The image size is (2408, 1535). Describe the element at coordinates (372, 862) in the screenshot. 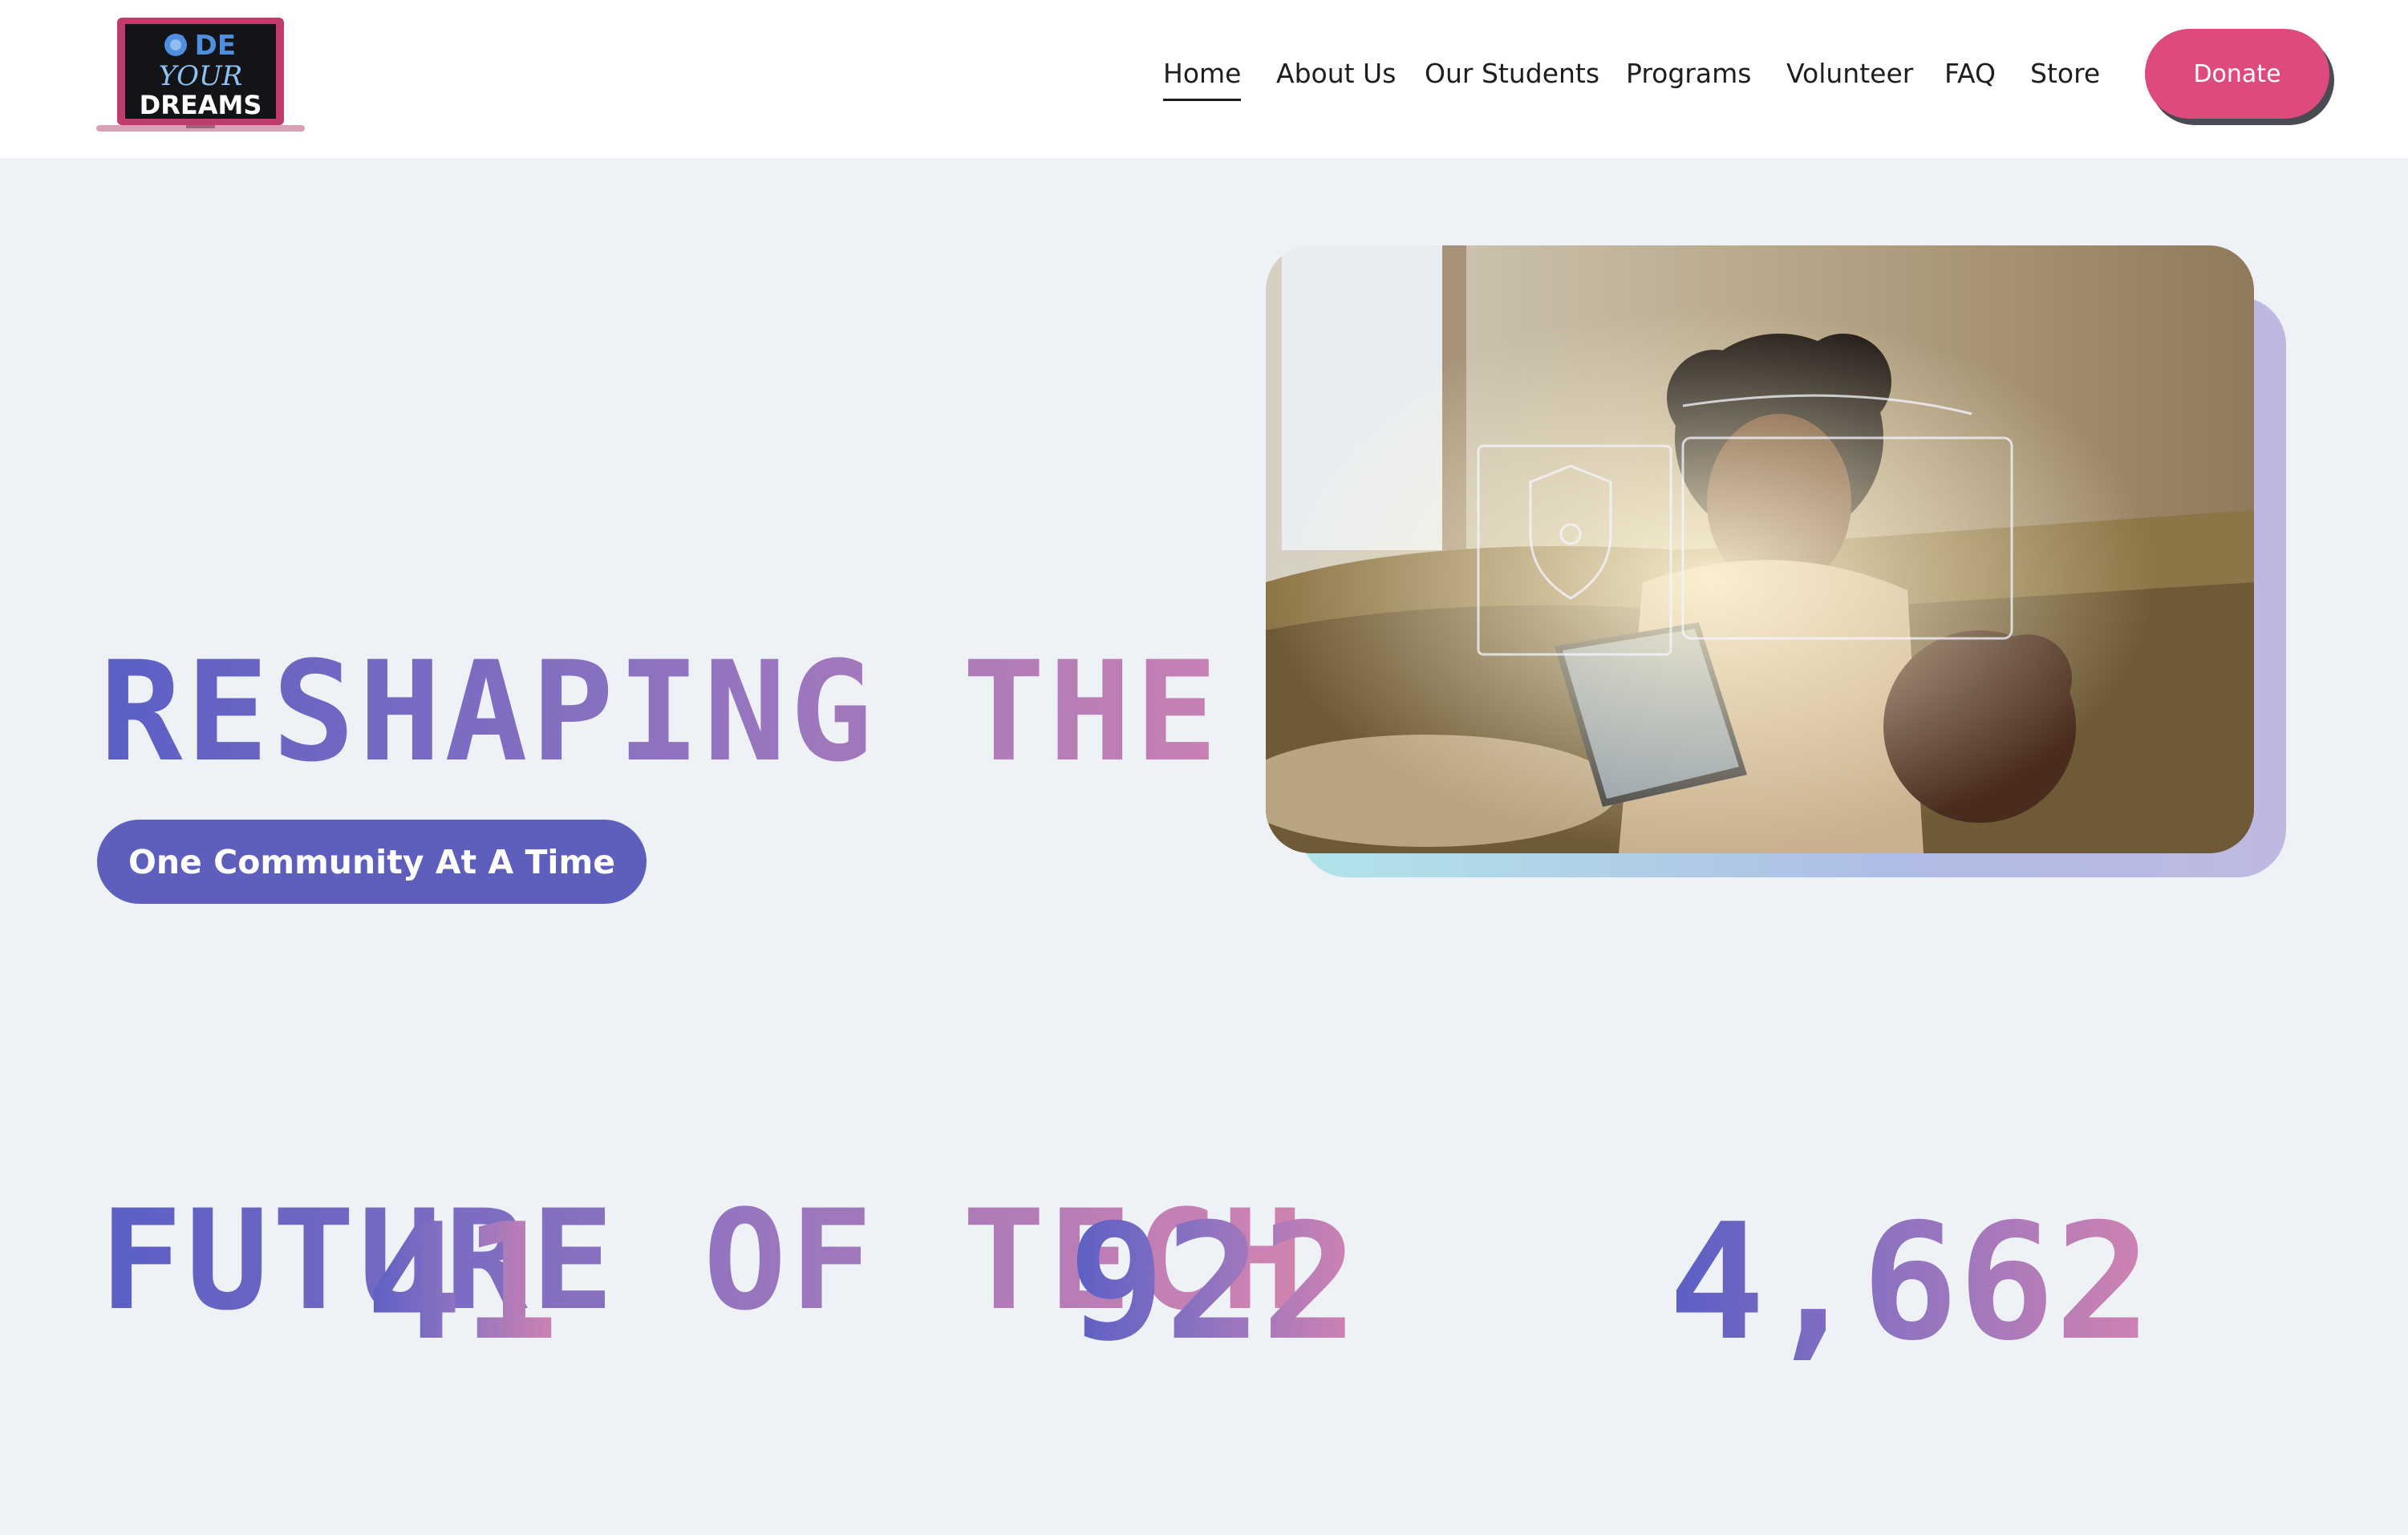

I see `community-cta-button: One Community At A Time` at that location.